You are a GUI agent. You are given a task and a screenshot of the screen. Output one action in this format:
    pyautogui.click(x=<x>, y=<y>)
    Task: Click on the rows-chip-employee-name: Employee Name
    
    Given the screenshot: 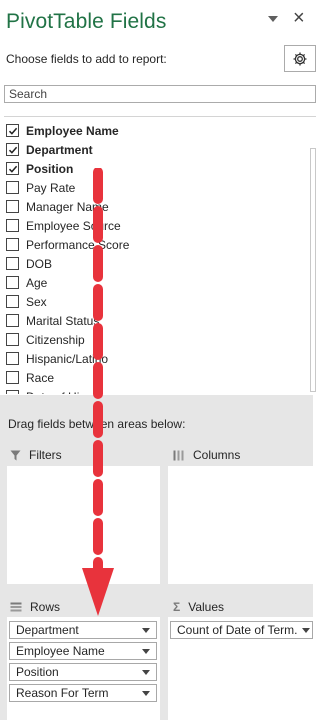 What is the action you would take?
    pyautogui.click(x=83, y=651)
    